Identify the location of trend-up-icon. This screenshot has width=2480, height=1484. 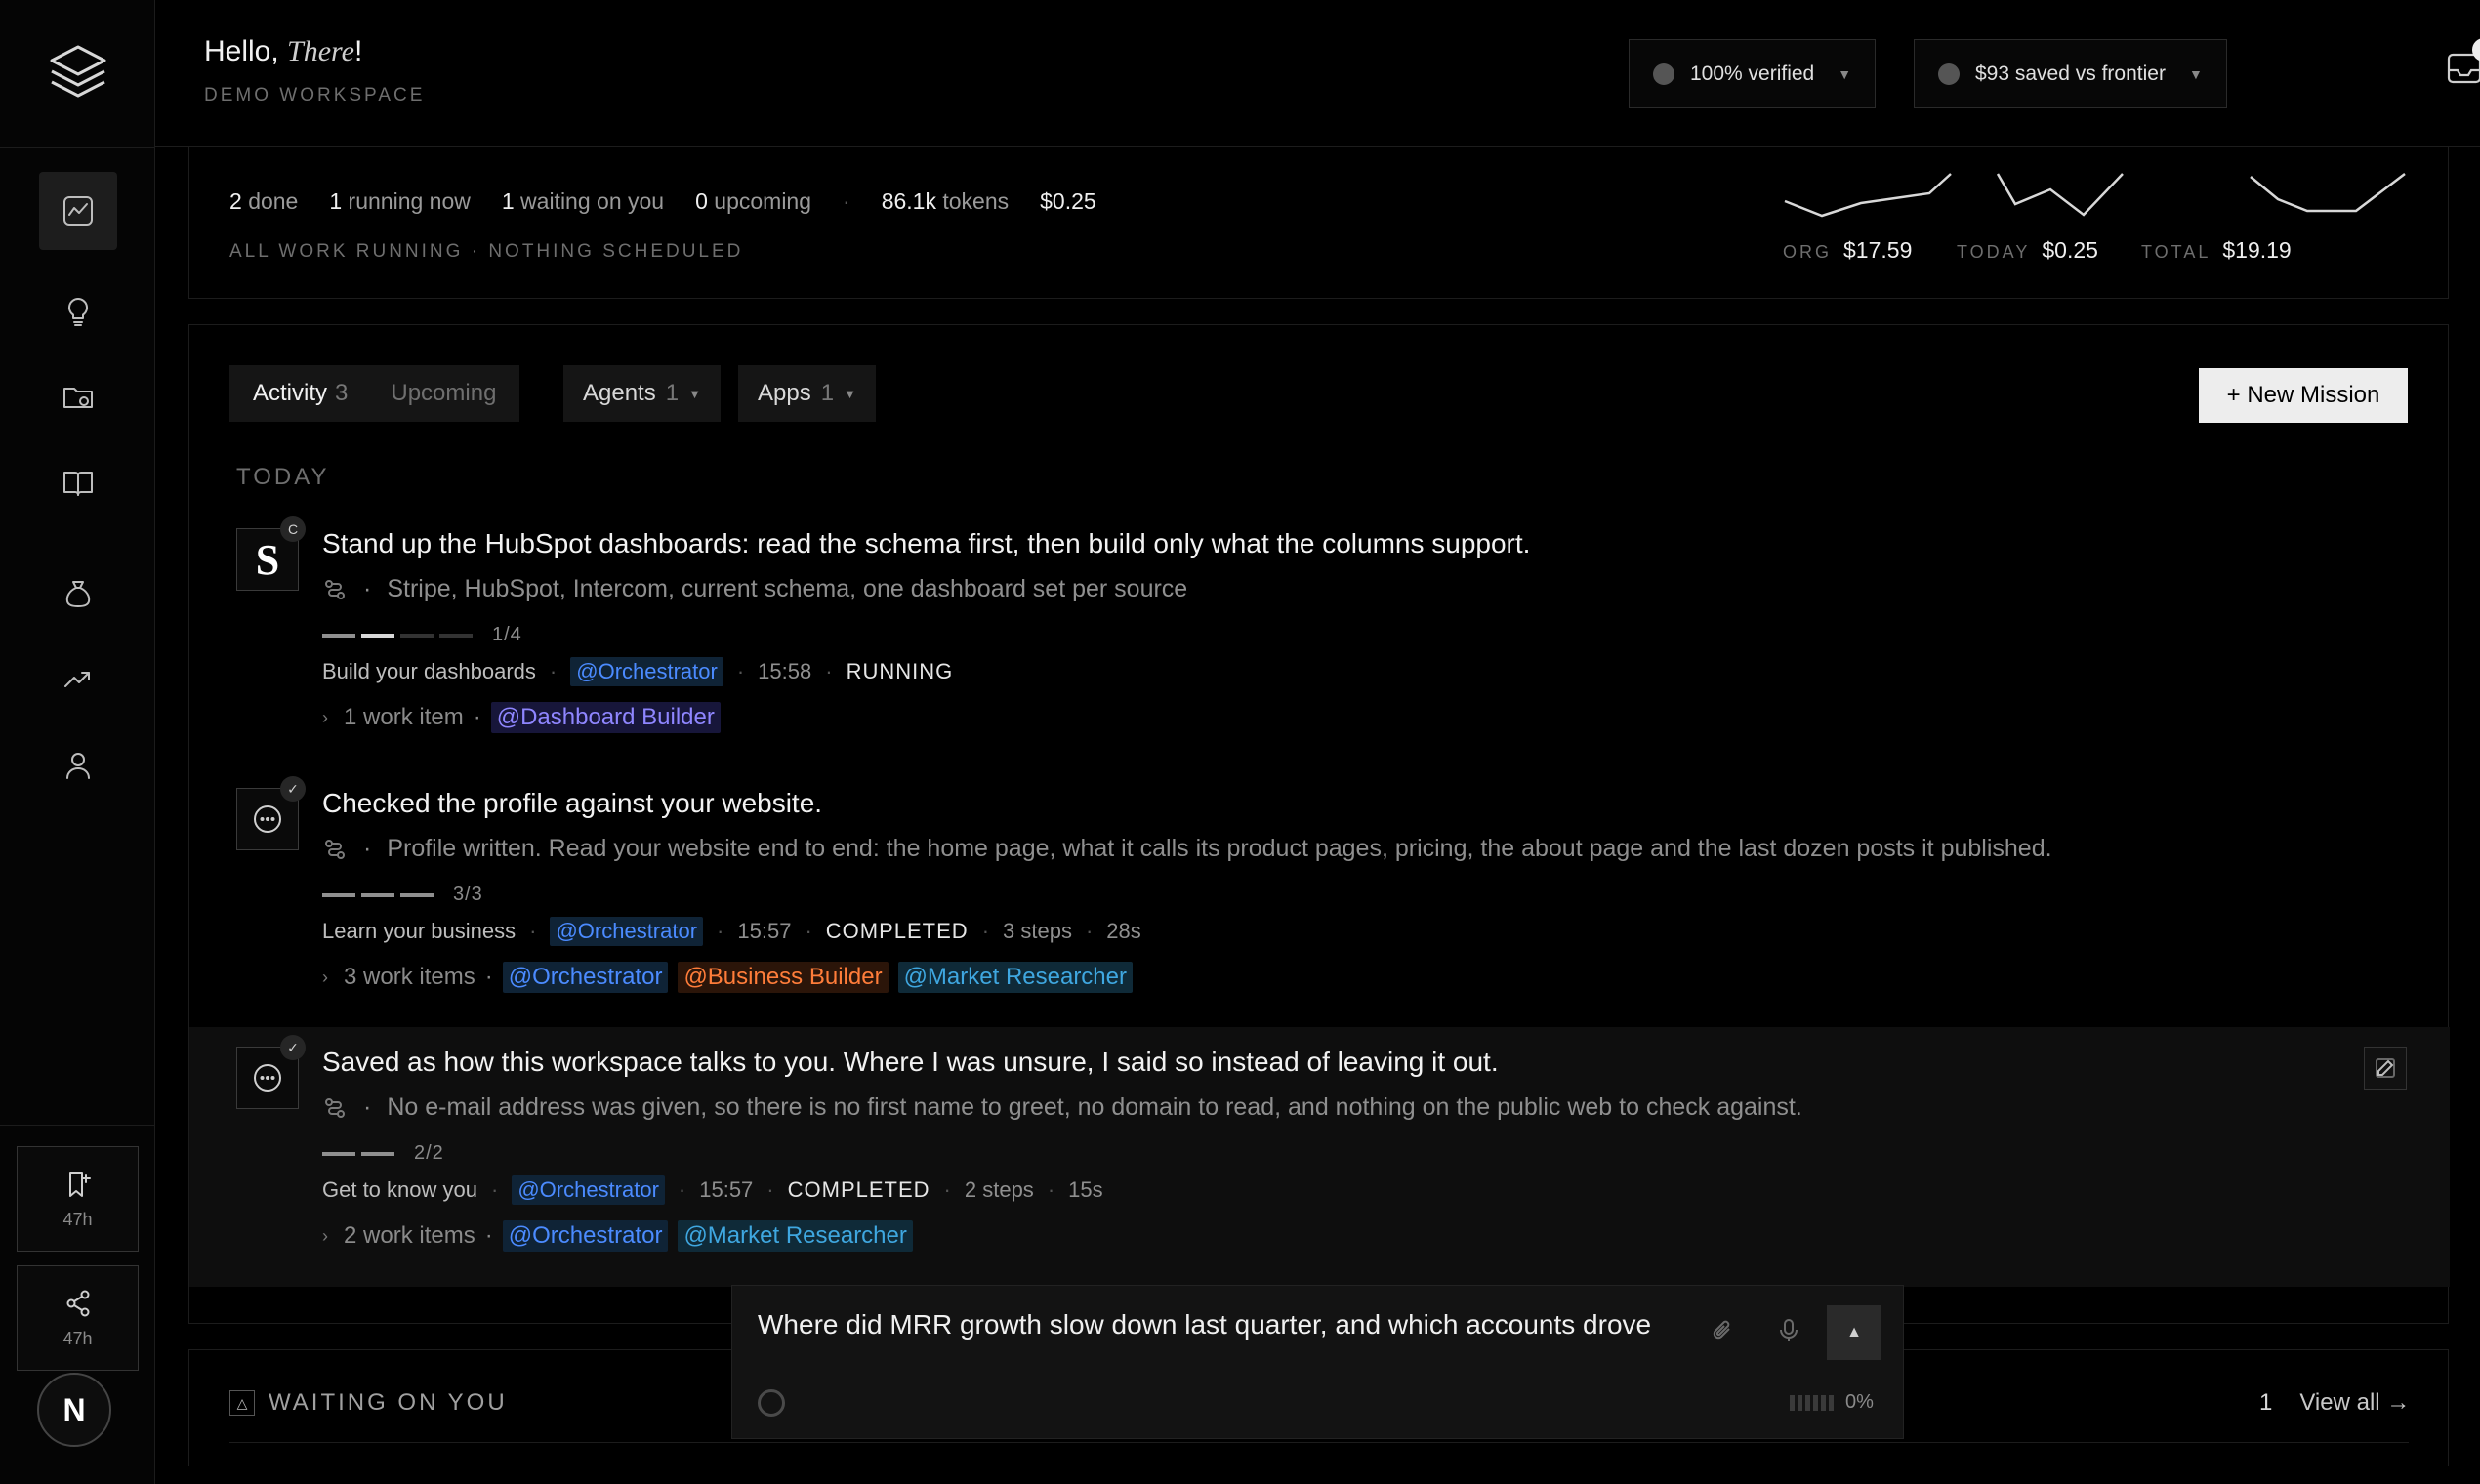
(77, 680).